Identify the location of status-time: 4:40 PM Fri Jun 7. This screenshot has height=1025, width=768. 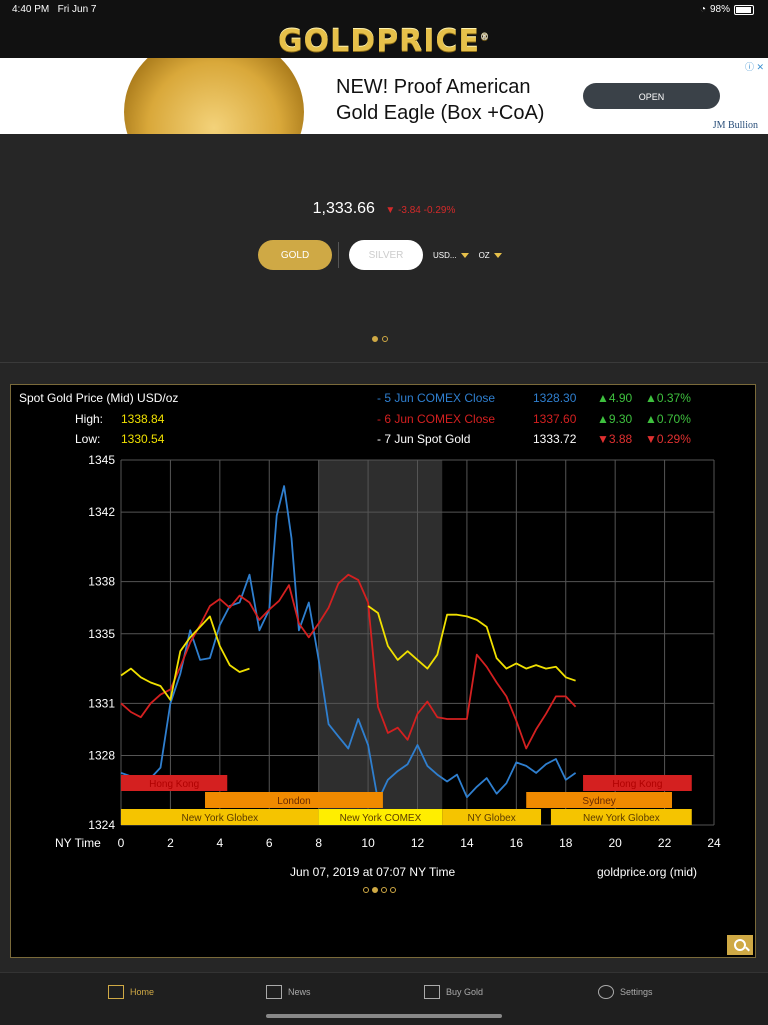
(54, 9).